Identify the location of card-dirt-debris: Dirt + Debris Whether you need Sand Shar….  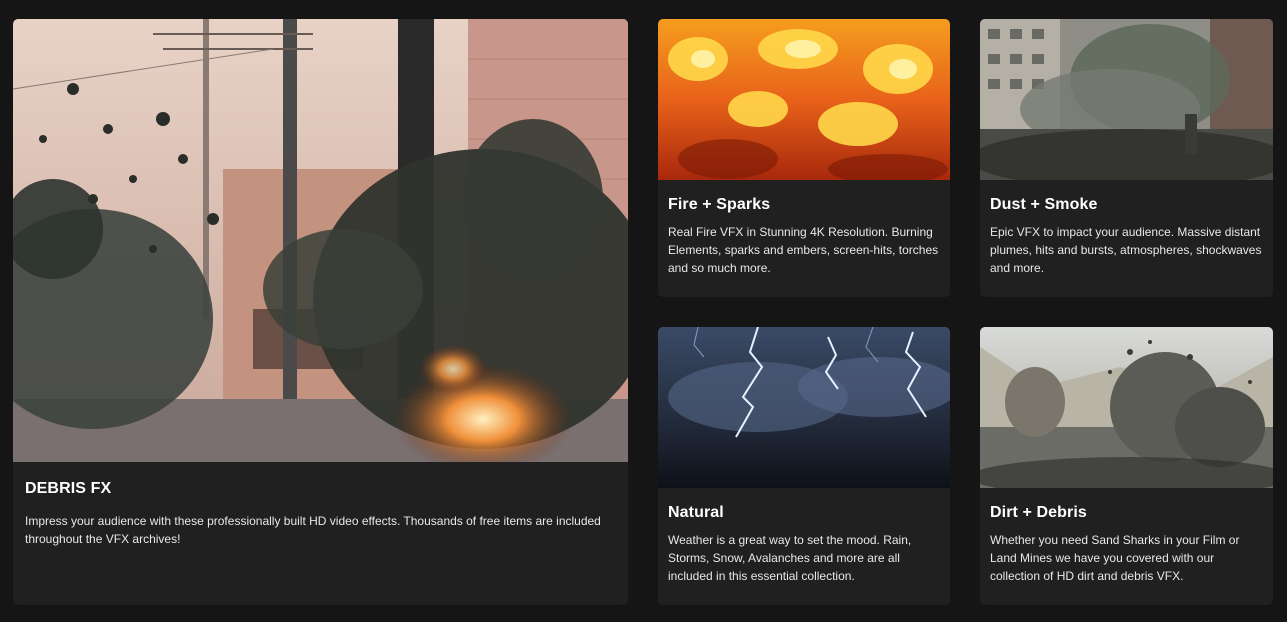
(1126, 466).